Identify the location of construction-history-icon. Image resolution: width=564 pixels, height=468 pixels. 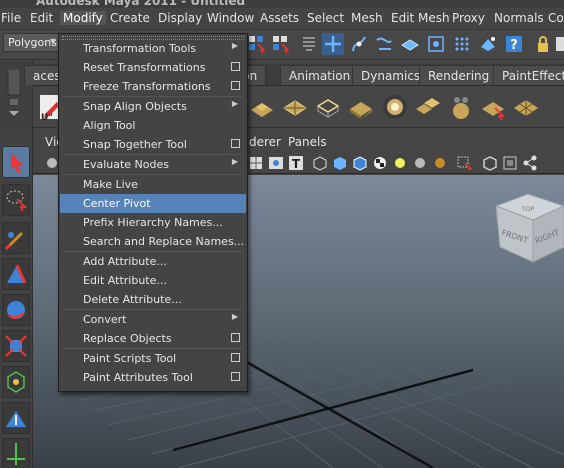
(462, 44).